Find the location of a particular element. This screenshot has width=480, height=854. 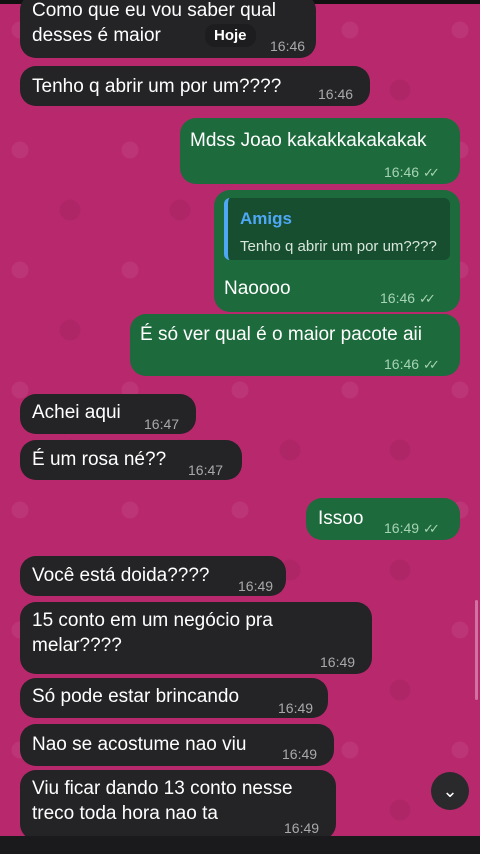

message-text: Achei aqui is located at coordinates (76, 412).